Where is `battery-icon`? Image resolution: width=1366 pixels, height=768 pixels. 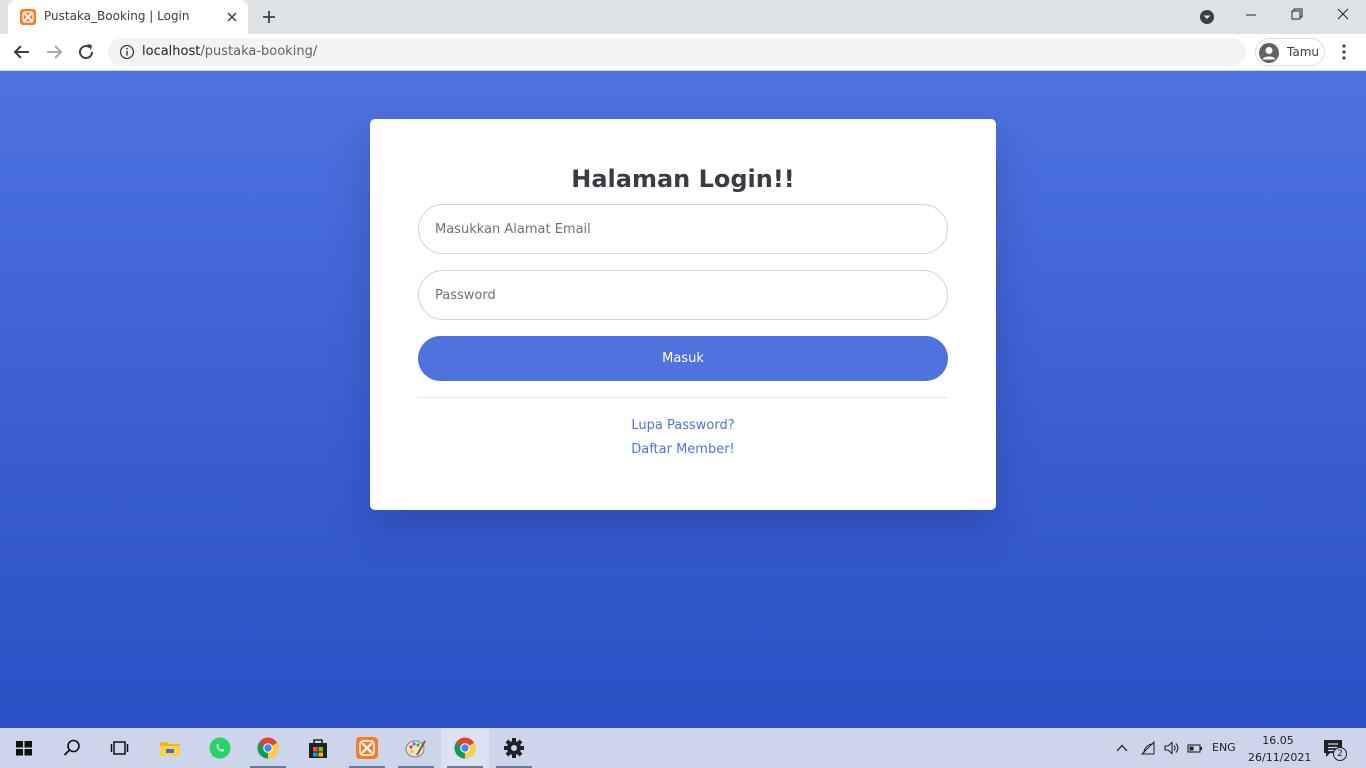 battery-icon is located at coordinates (1195, 748).